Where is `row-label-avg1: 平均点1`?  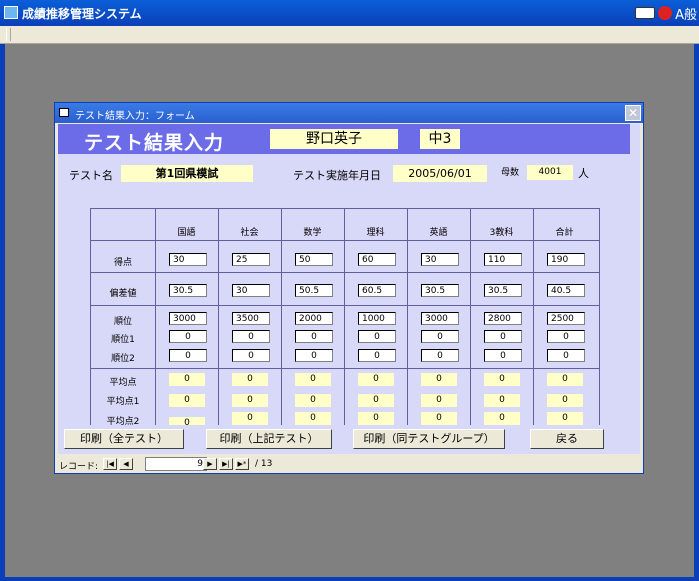 row-label-avg1: 平均点1 is located at coordinates (123, 402).